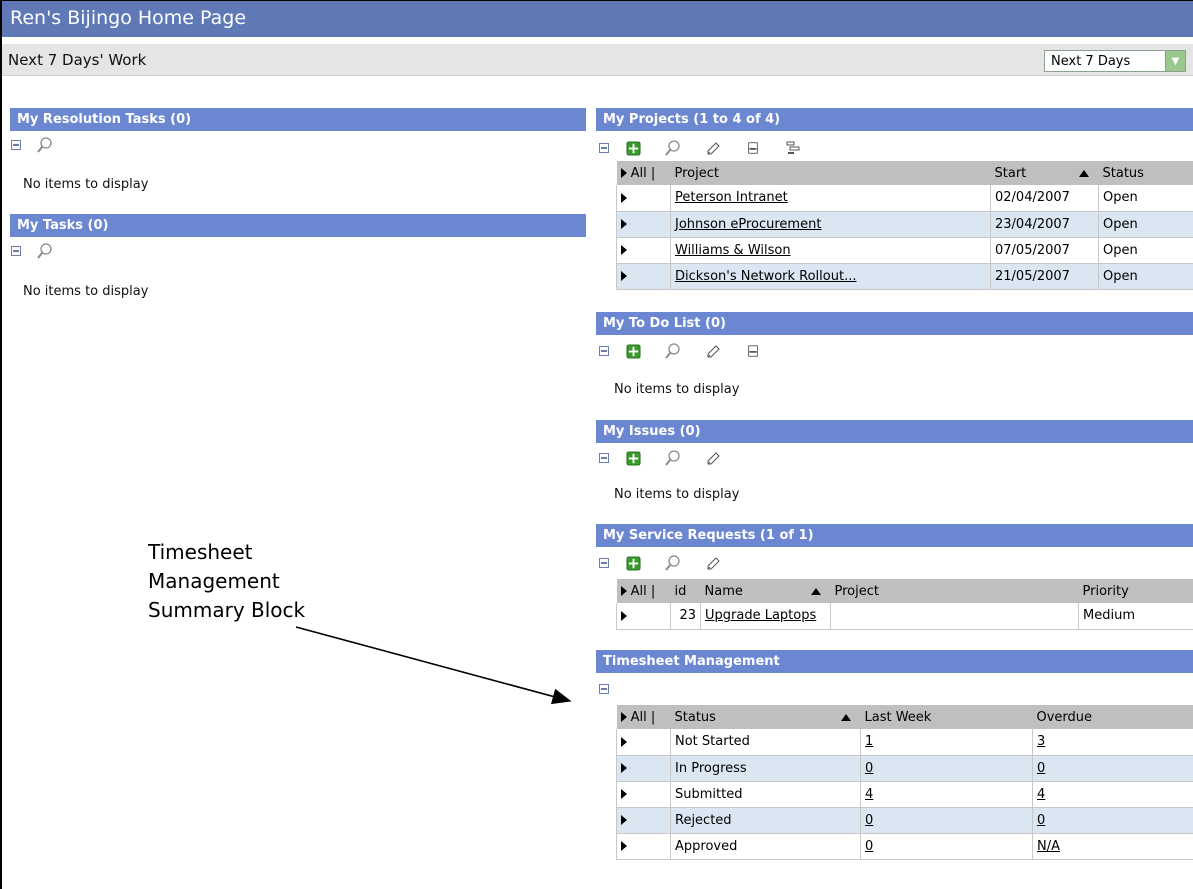 Image resolution: width=1193 pixels, height=889 pixels. I want to click on table-row: Approved 0 N/A, so click(904, 846).